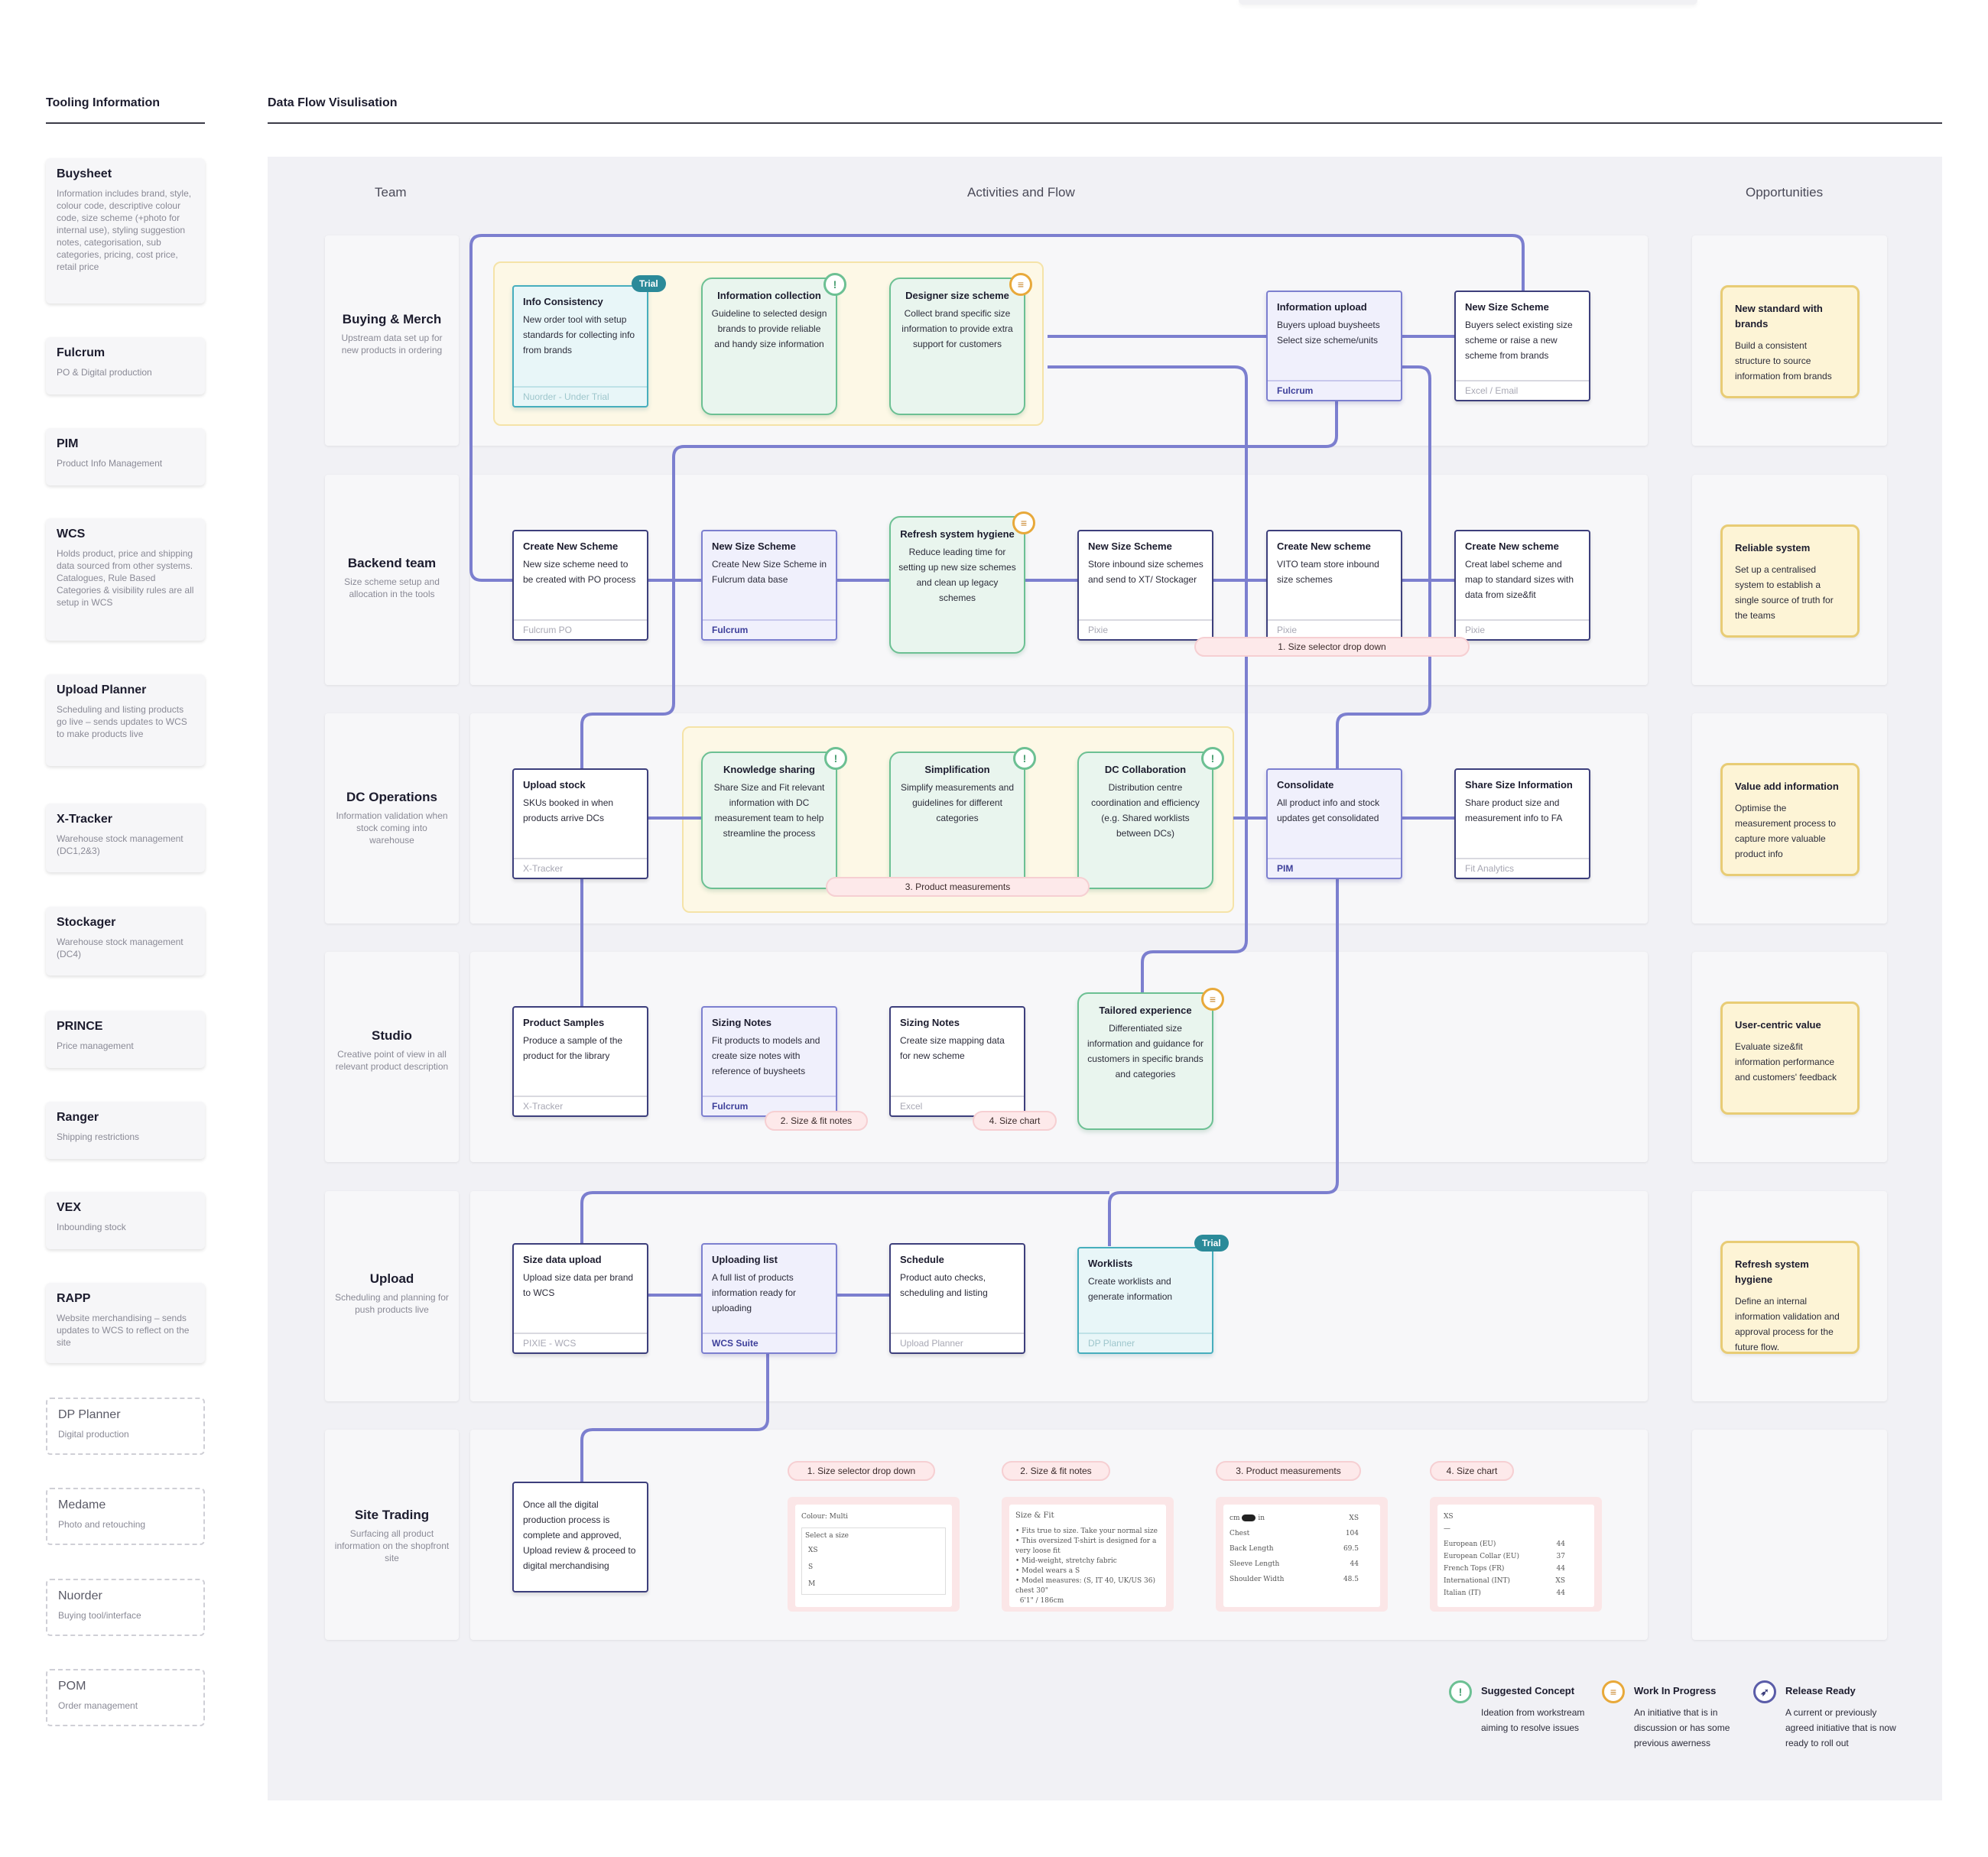  I want to click on thumb-row-value: 44, so click(1560, 1569).